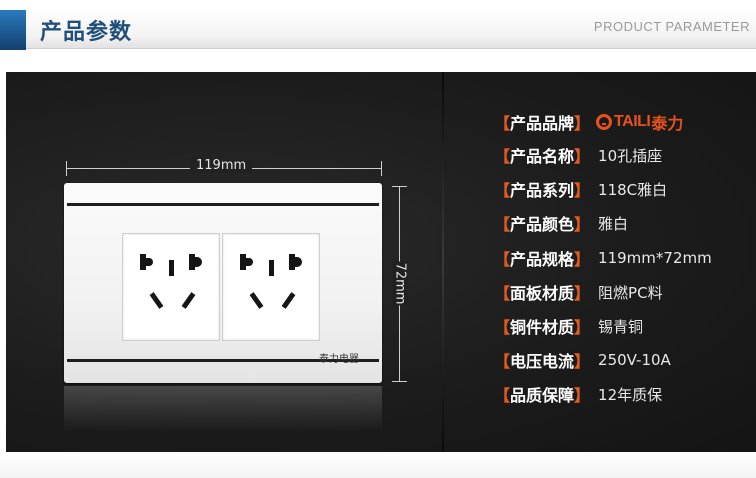  What do you see at coordinates (399, 381) in the screenshot?
I see `height-dimension-cap-bottom` at bounding box center [399, 381].